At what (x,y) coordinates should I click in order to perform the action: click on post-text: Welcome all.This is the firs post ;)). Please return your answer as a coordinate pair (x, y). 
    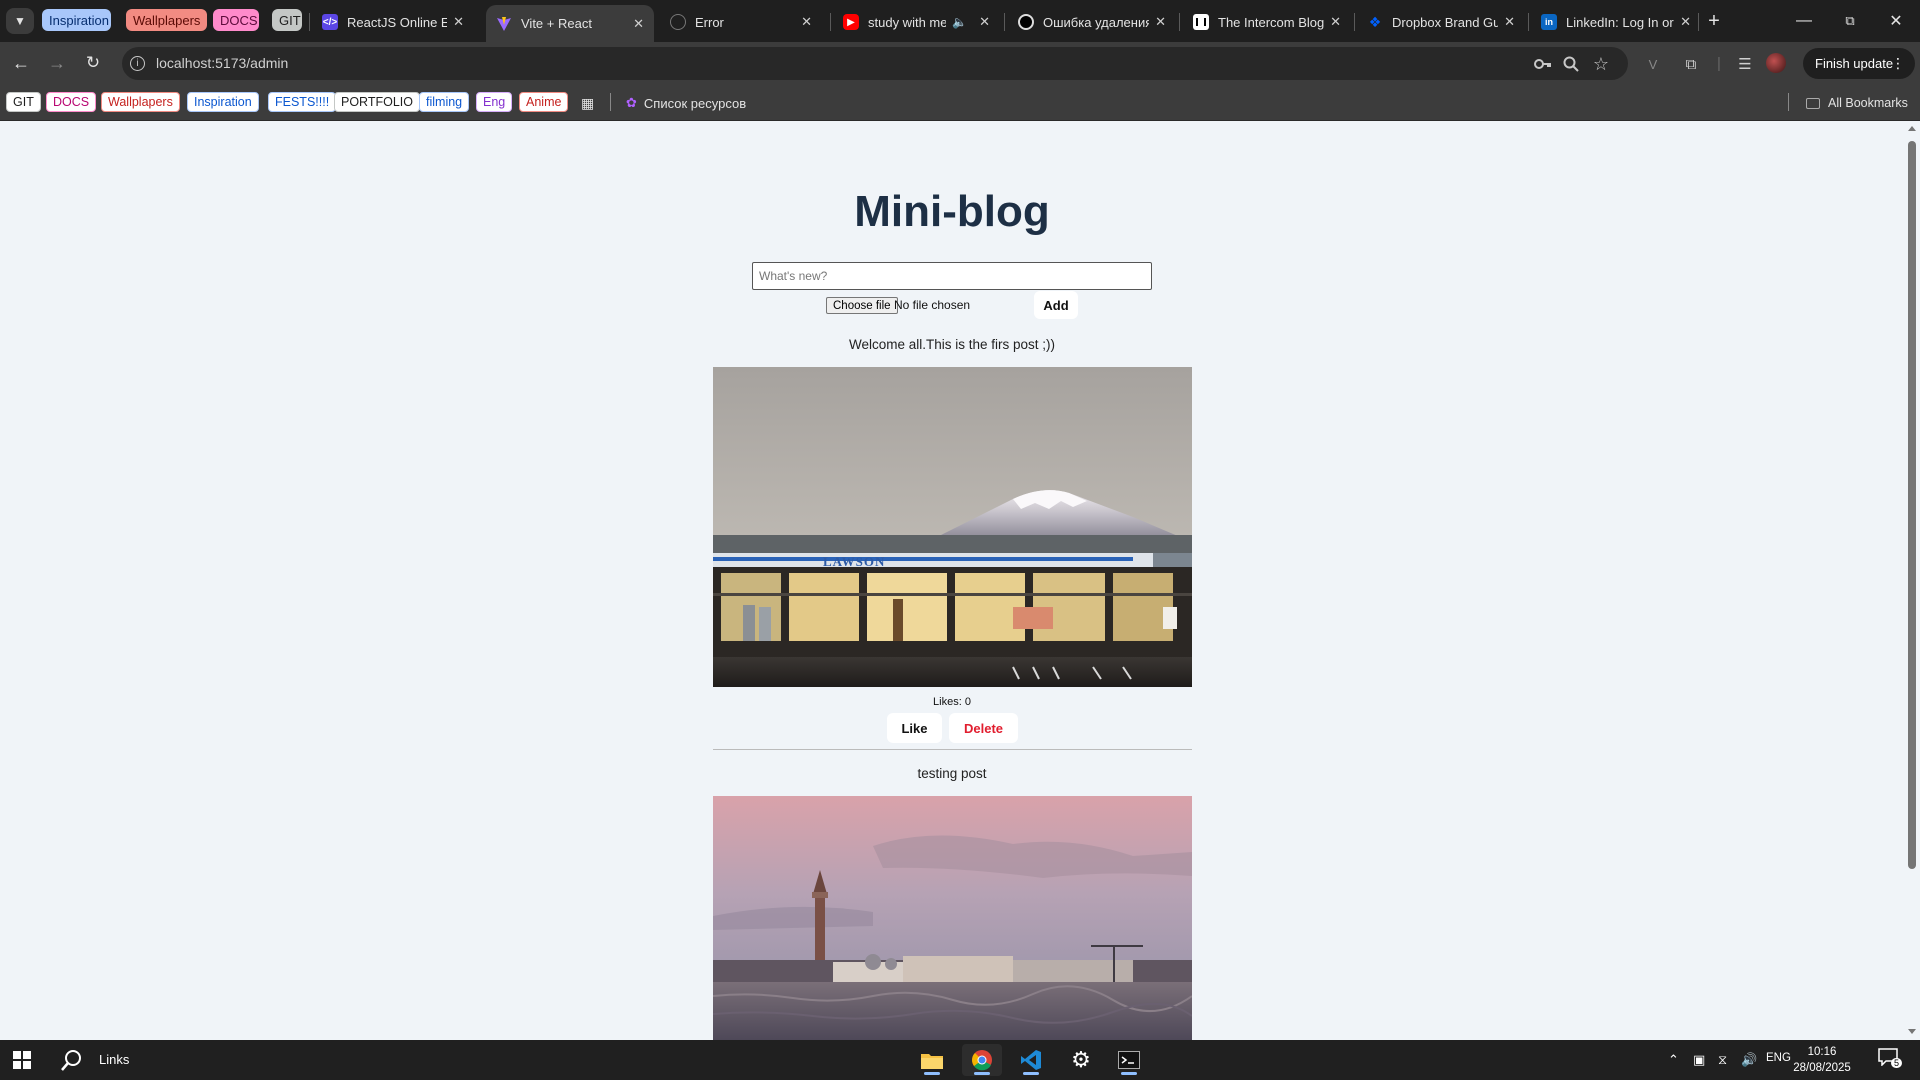
    Looking at the image, I should click on (952, 344).